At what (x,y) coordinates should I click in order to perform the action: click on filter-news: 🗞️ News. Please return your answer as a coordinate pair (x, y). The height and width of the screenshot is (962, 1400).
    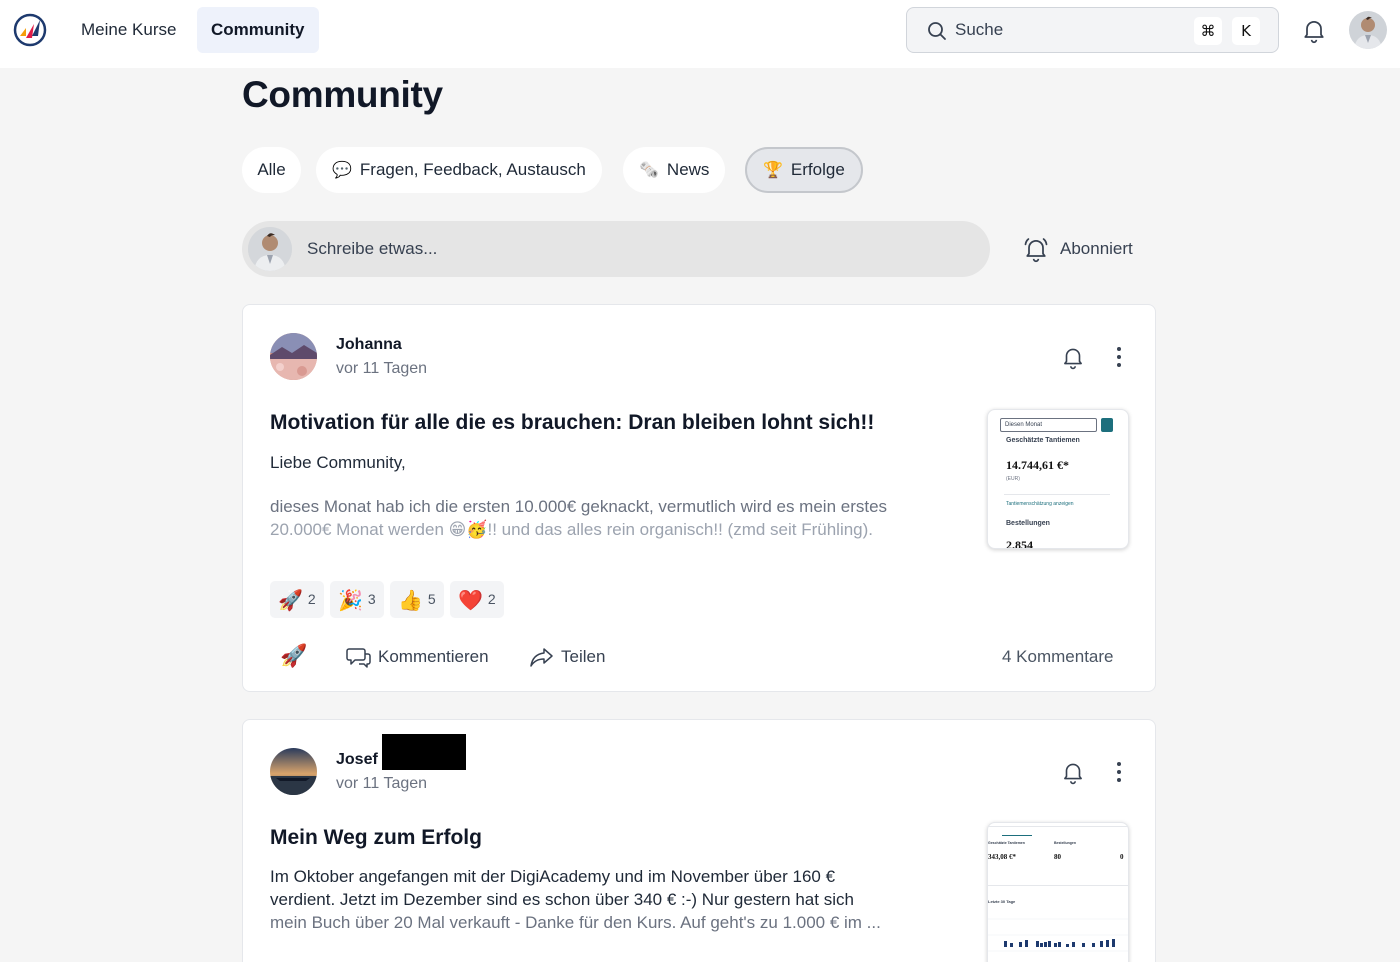
    Looking at the image, I should click on (674, 170).